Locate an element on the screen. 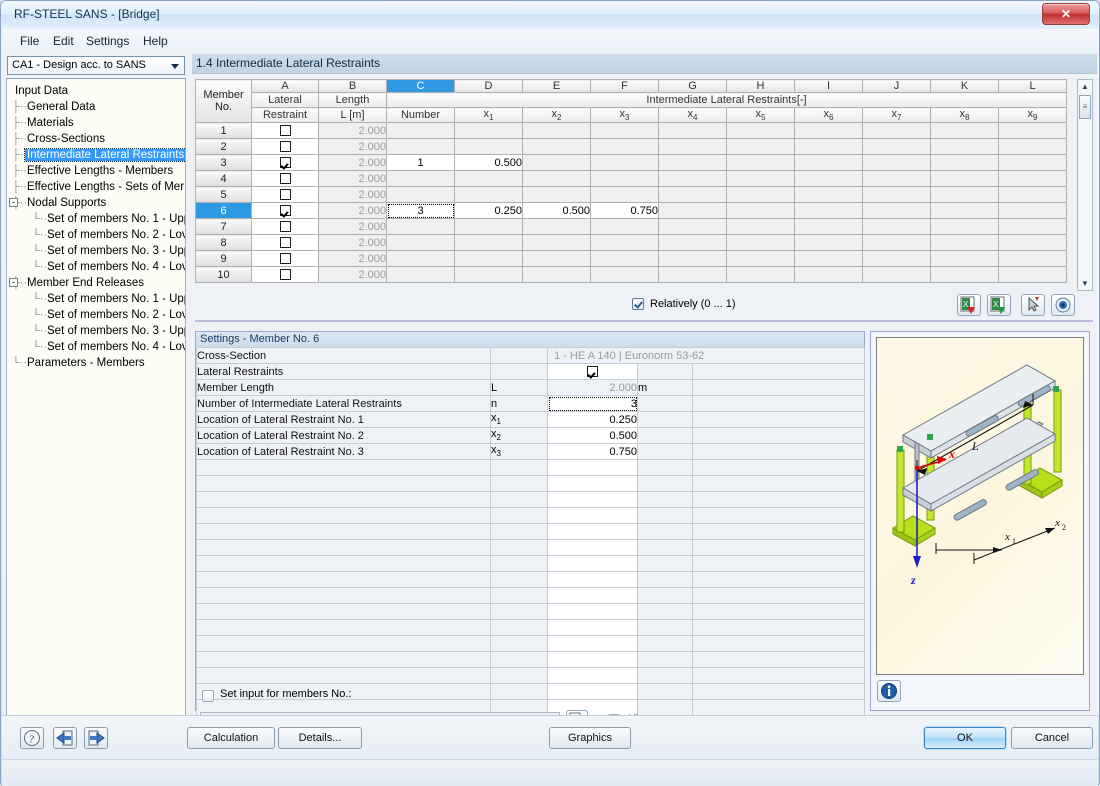 This screenshot has width=1100, height=786. grid-cell-x1: 0.500 is located at coordinates (488, 163).